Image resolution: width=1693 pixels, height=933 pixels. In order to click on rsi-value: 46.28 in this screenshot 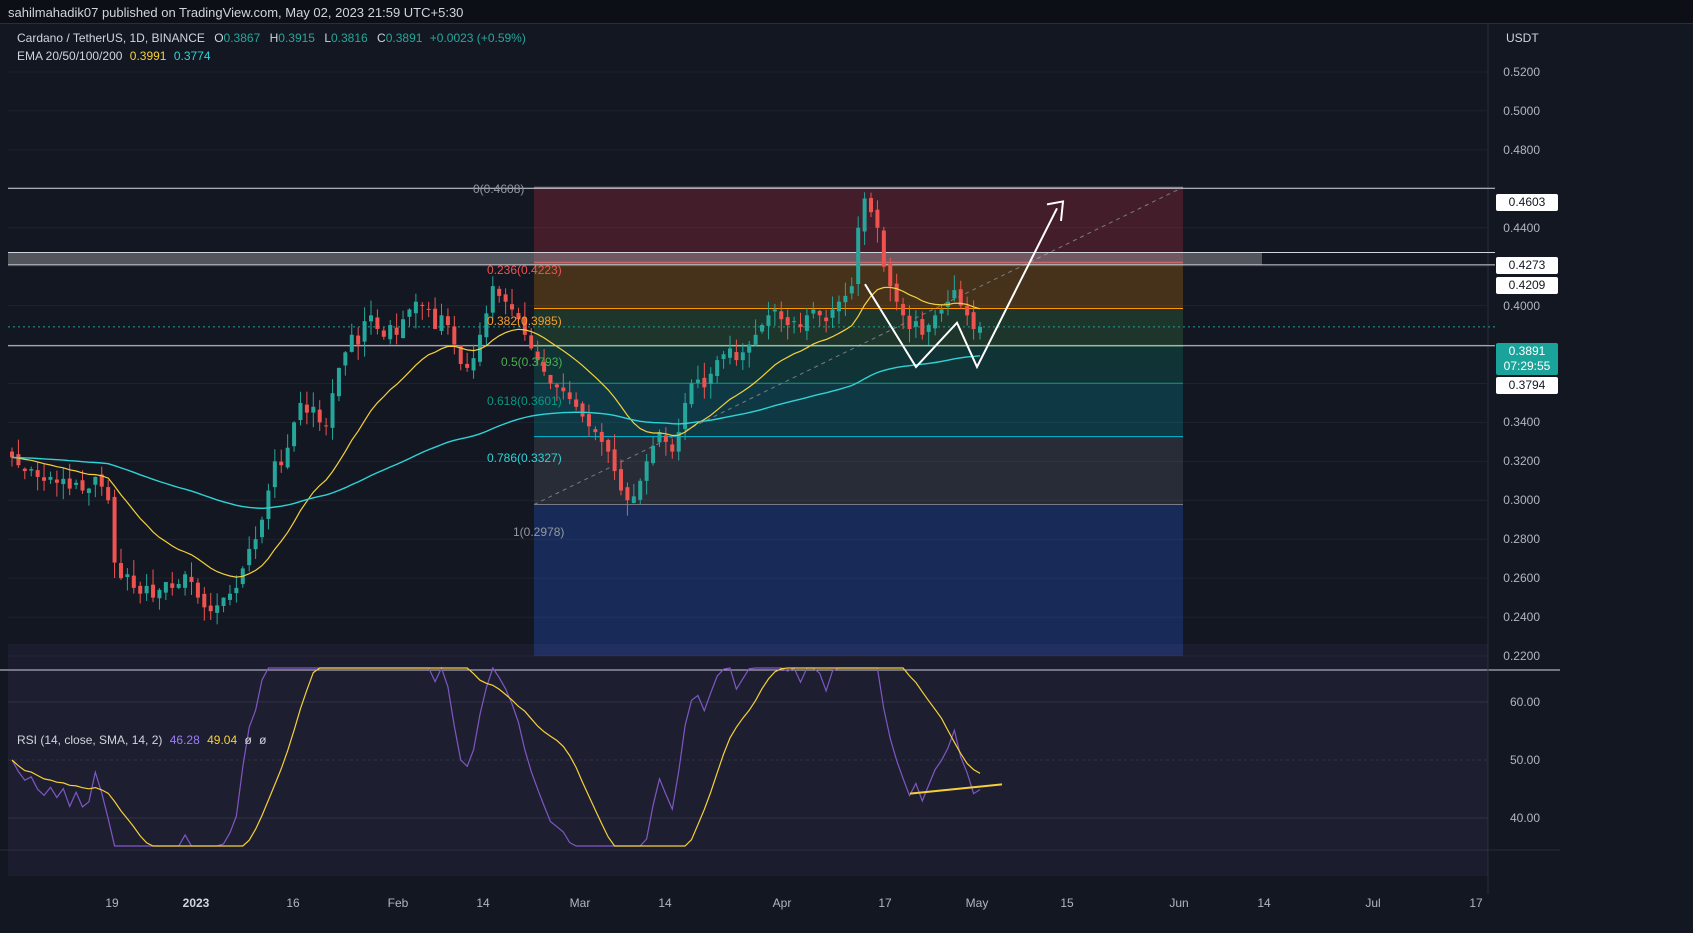, I will do `click(184, 740)`.